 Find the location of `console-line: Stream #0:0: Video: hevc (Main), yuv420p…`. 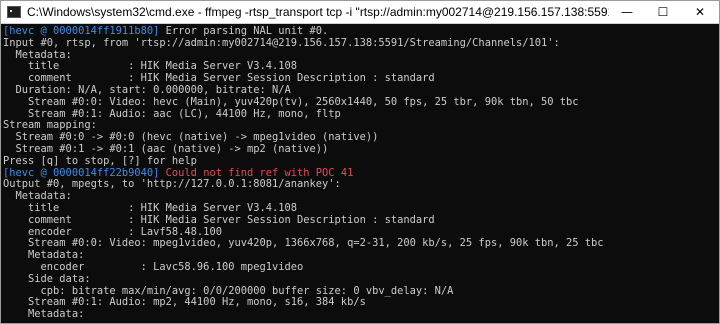

console-line: Stream #0:0: Video: hevc (Main), yuv420p… is located at coordinates (291, 101).